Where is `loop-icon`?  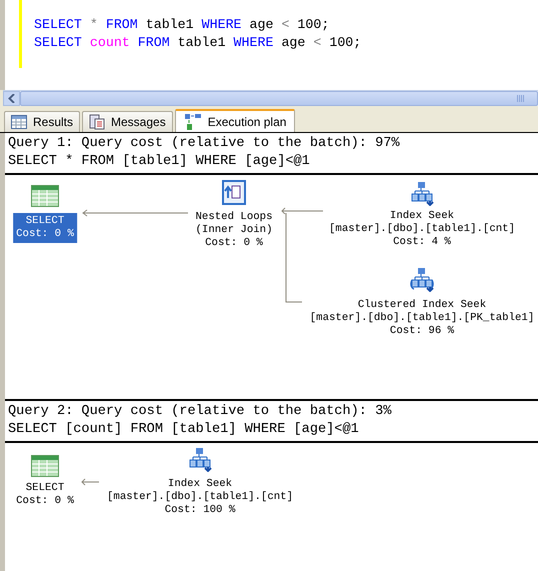
loop-icon is located at coordinates (234, 192).